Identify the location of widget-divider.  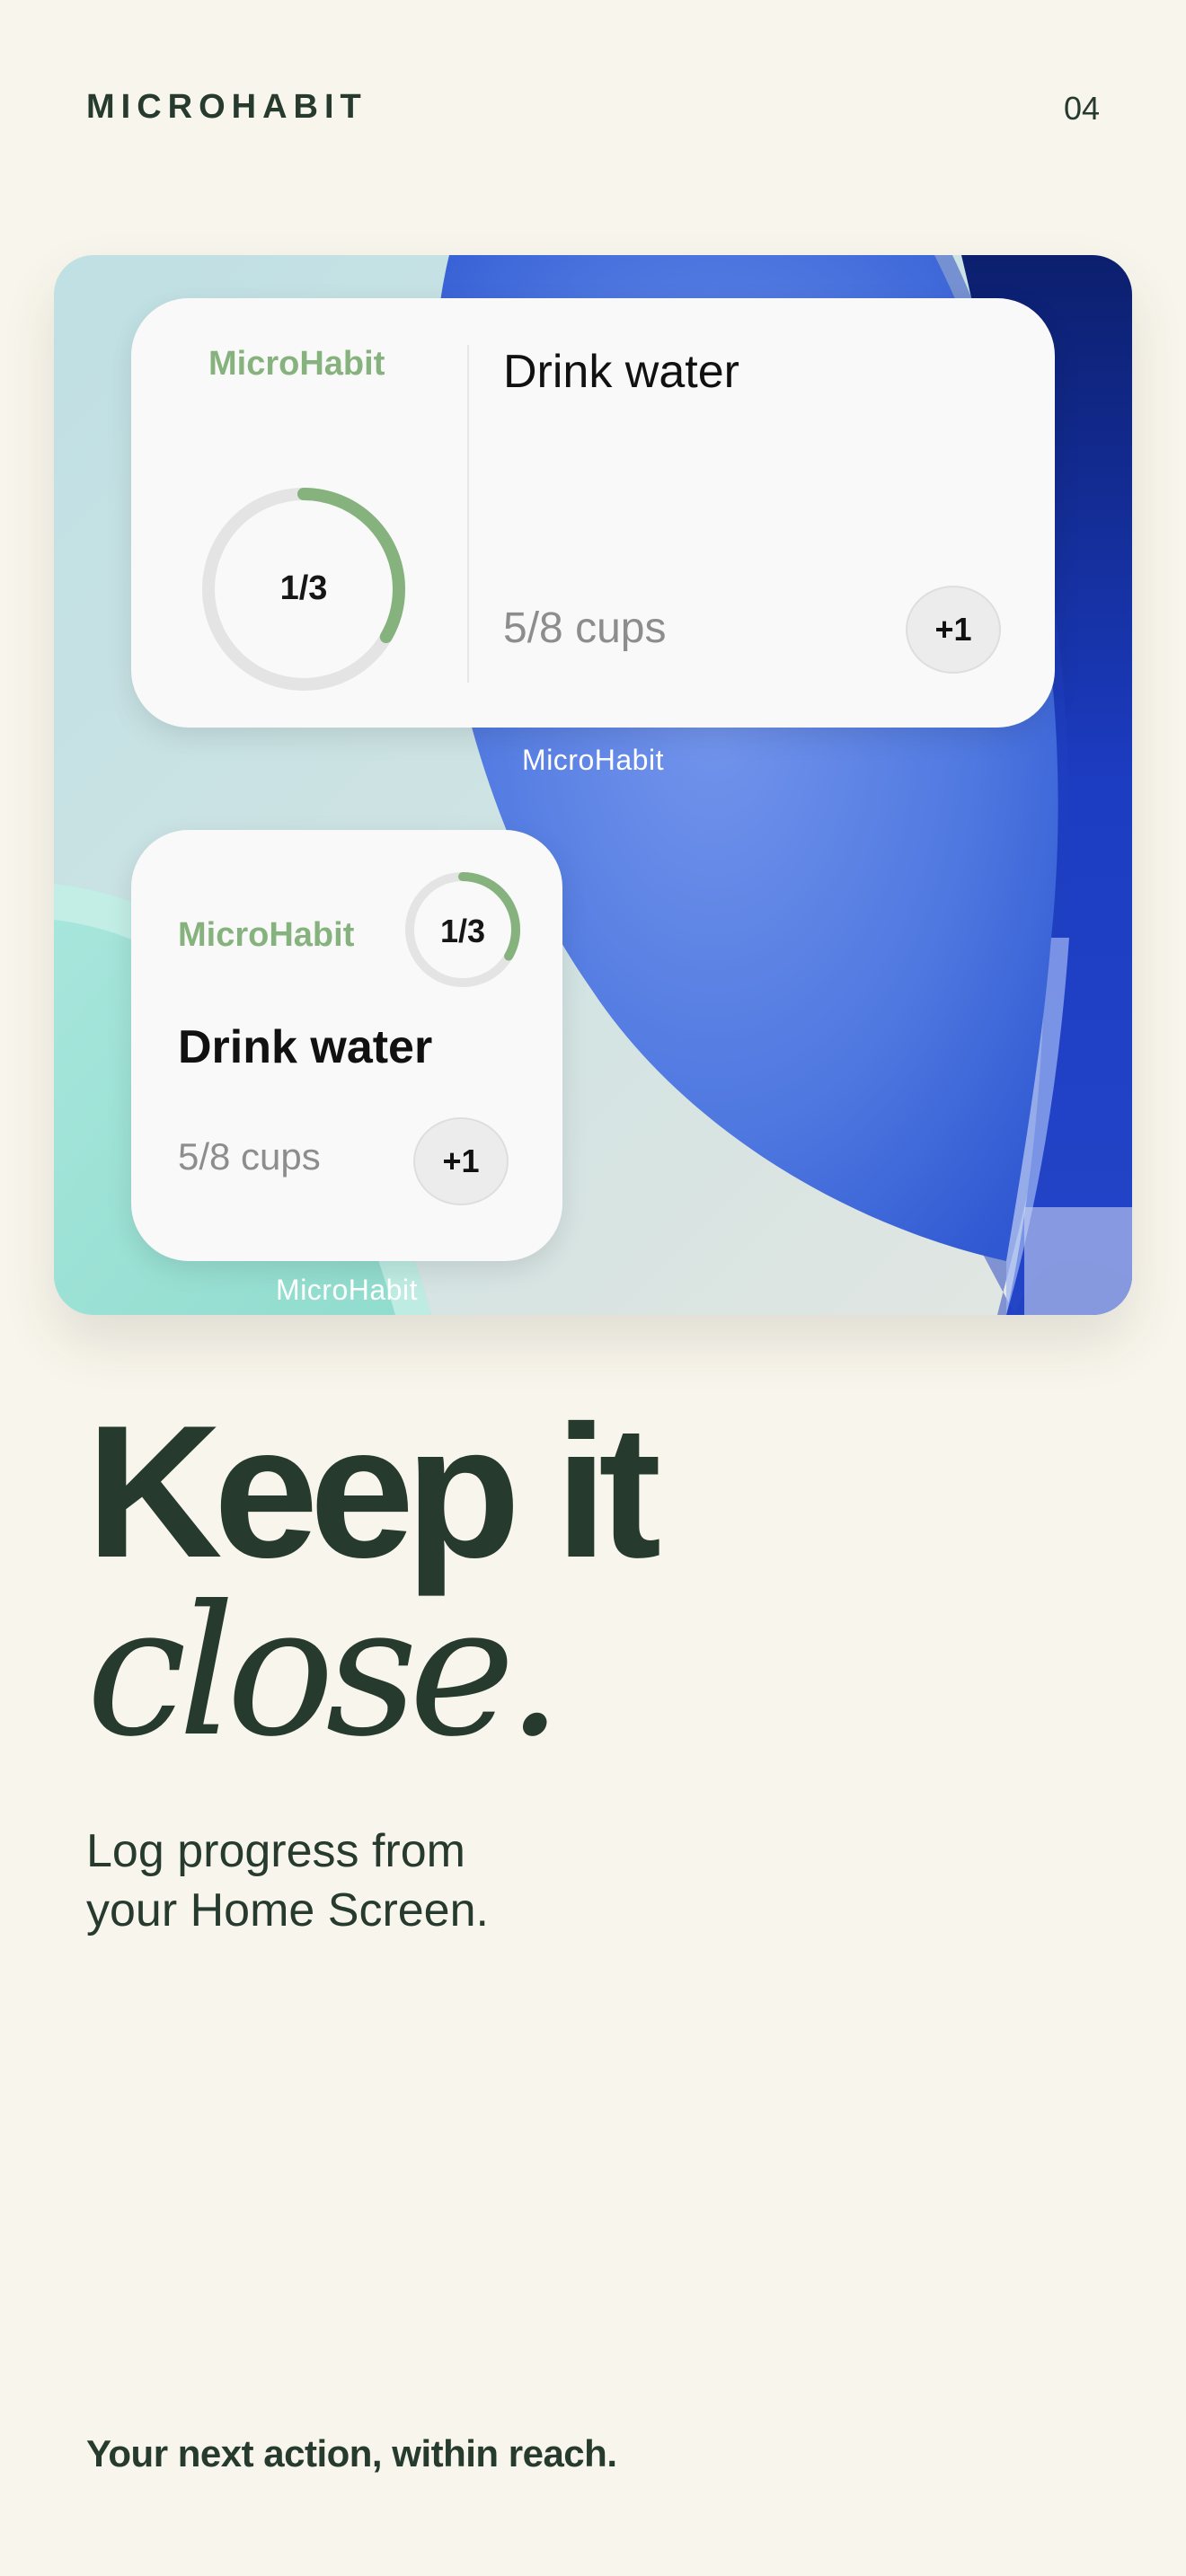
(468, 514).